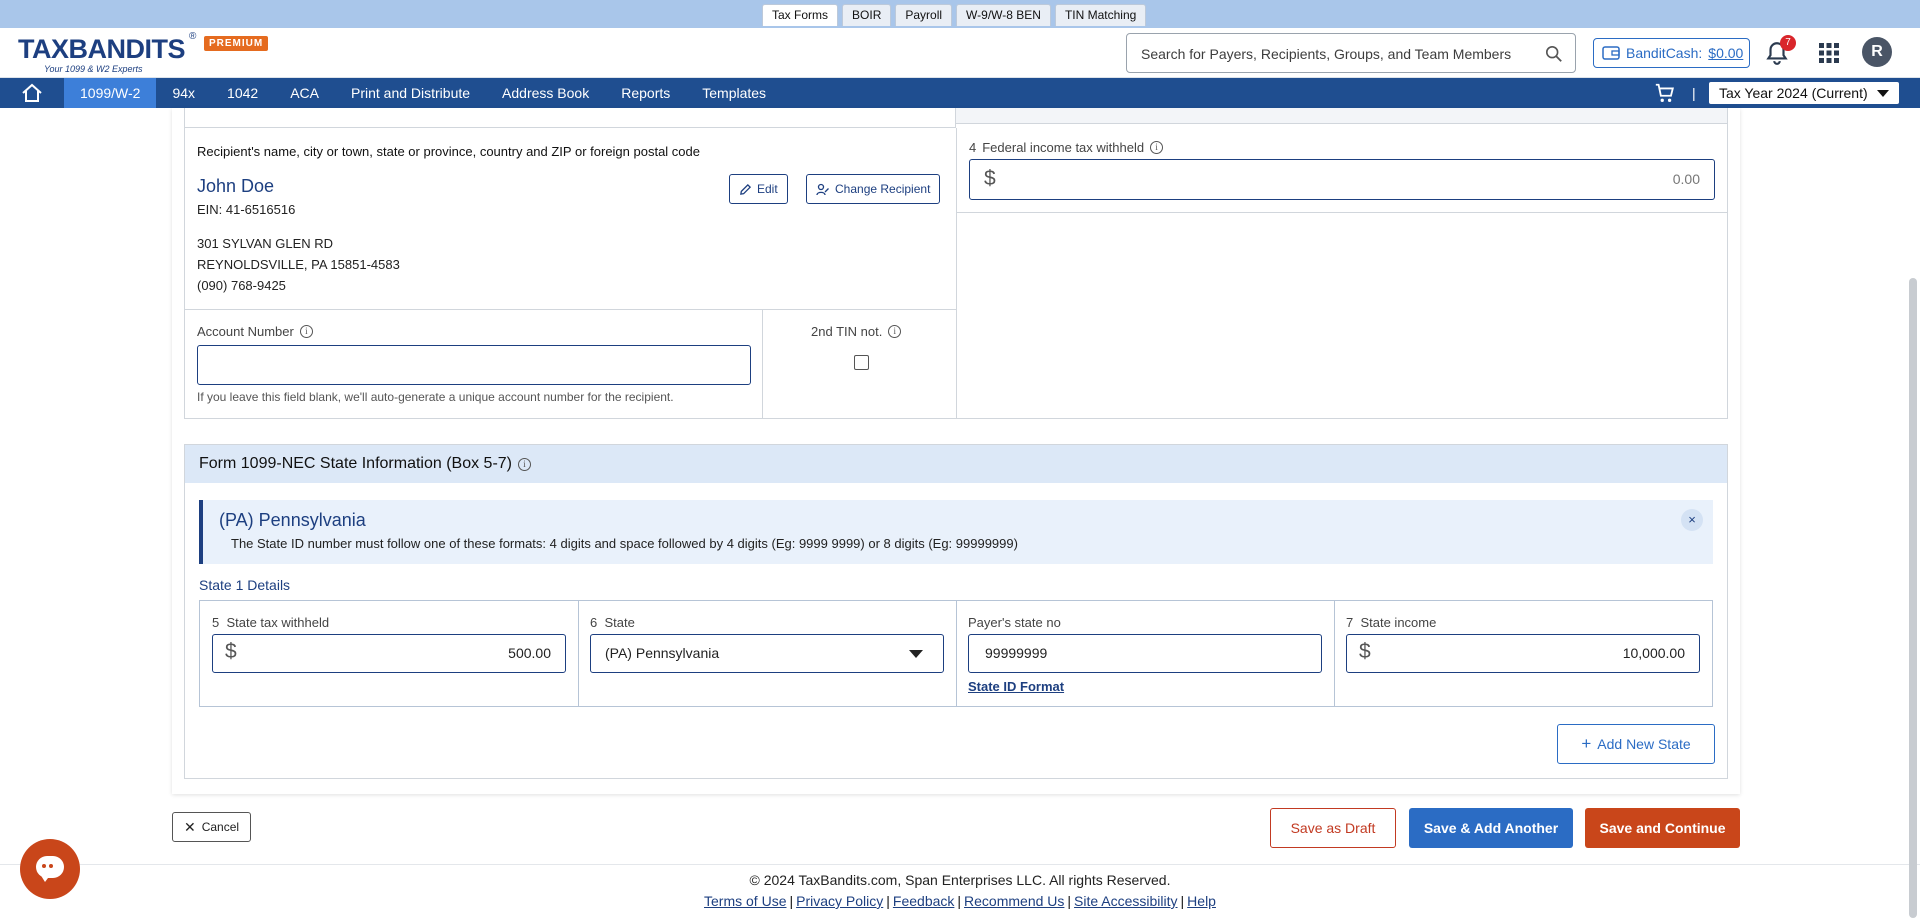 The image size is (1920, 919). I want to click on logo-wordmark: TAXBANDITS, so click(101, 49).